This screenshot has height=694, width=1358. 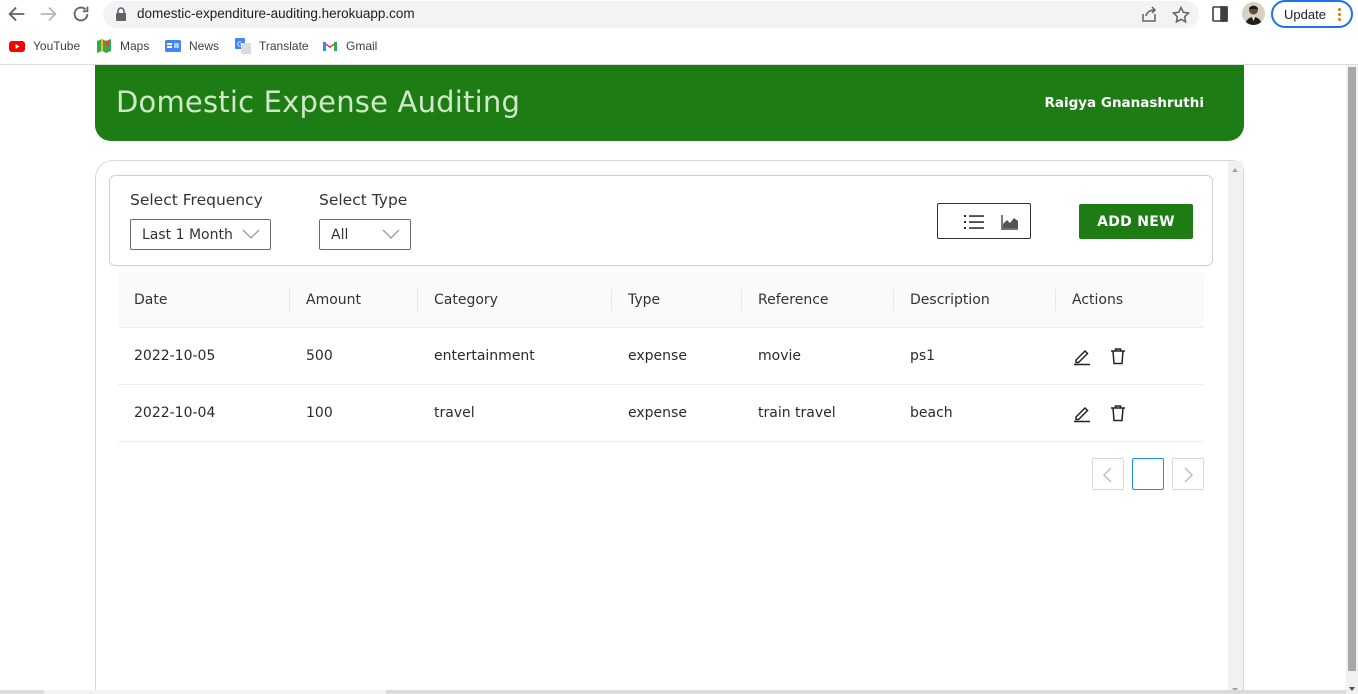 What do you see at coordinates (1253, 13) in the screenshot?
I see `profile-avatar` at bounding box center [1253, 13].